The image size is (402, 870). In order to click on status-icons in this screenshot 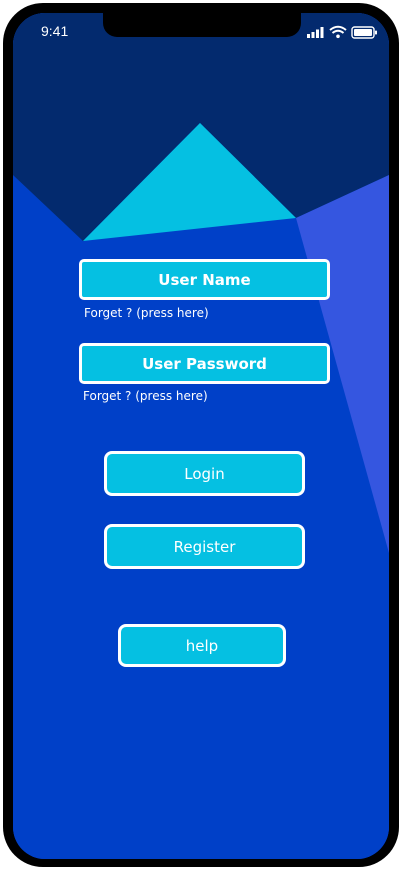, I will do `click(342, 32)`.